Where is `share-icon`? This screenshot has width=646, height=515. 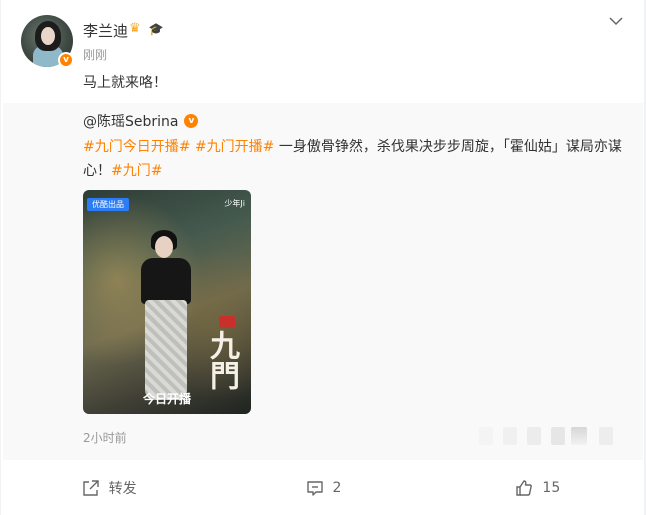 share-icon is located at coordinates (90, 487).